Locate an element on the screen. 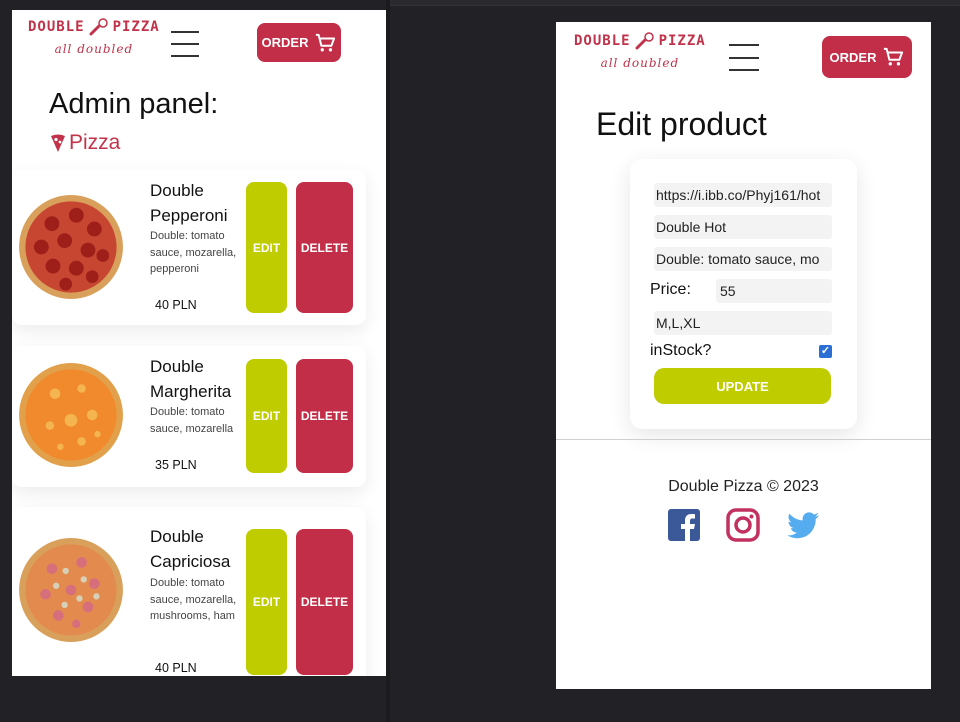 The width and height of the screenshot is (960, 722). edit-product-title: Edit product is located at coordinates (681, 124).